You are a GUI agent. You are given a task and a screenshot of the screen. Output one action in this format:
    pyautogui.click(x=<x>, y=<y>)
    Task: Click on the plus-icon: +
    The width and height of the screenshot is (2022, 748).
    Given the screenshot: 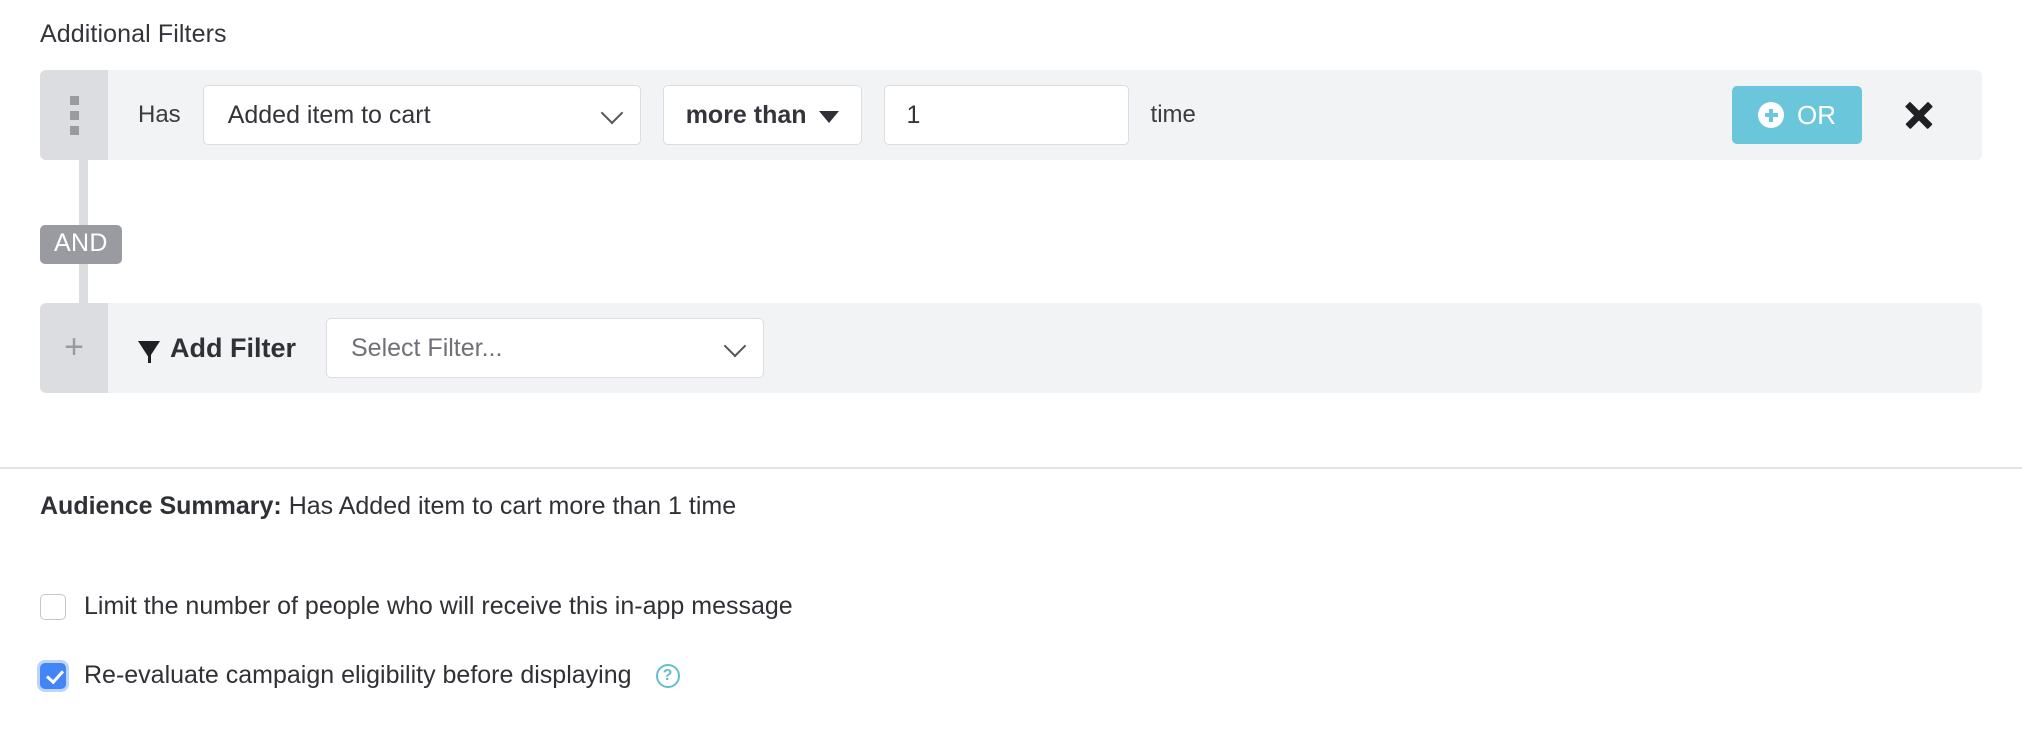 What is the action you would take?
    pyautogui.click(x=74, y=346)
    